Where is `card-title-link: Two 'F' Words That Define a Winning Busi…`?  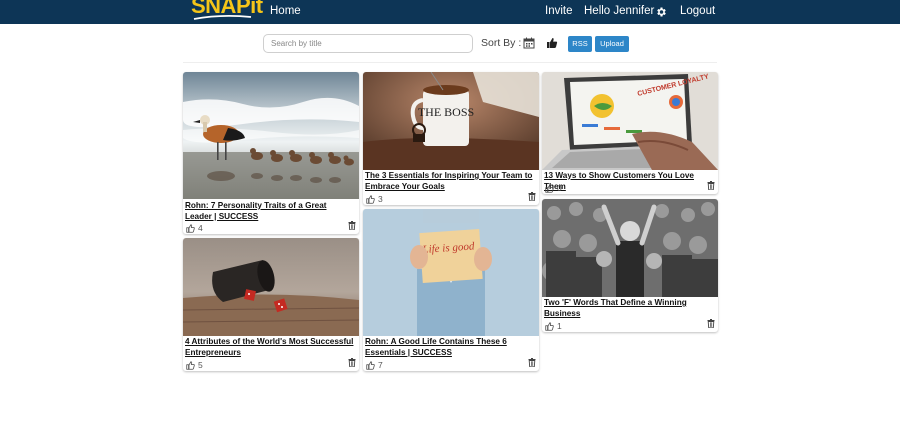
card-title-link: Two 'F' Words That Define a Winning Busi… is located at coordinates (629, 308).